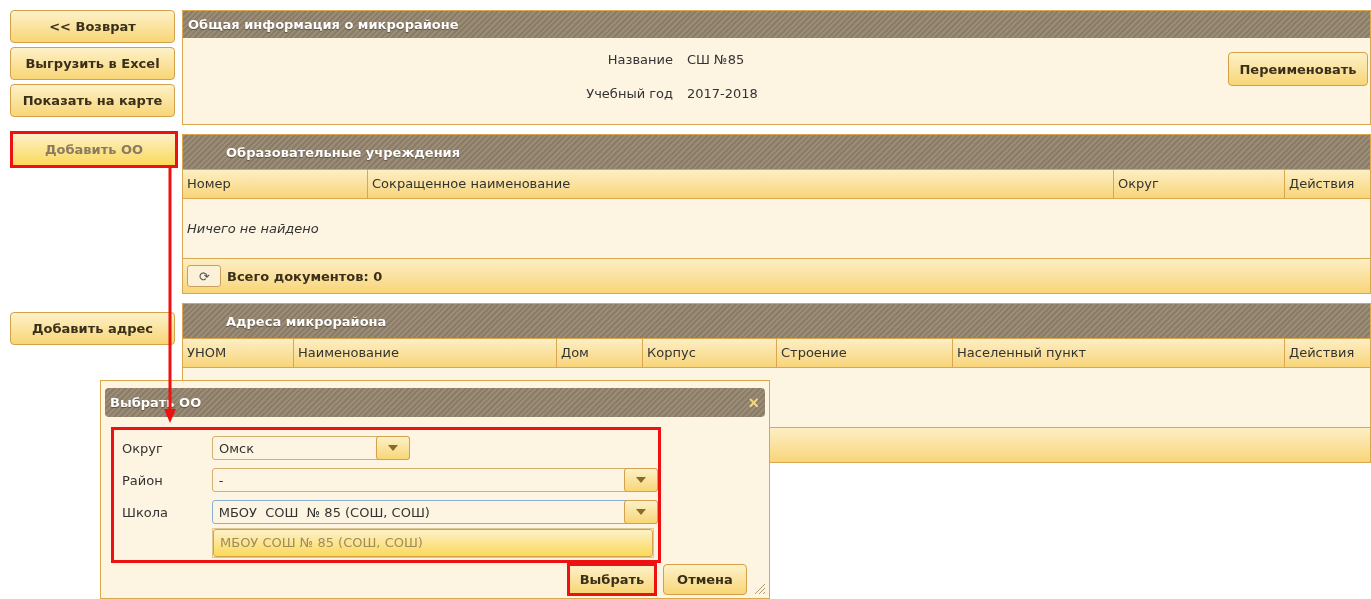 This screenshot has width=1371, height=599. What do you see at coordinates (253, 228) in the screenshot?
I see `empty-message: Ничего не найдено` at bounding box center [253, 228].